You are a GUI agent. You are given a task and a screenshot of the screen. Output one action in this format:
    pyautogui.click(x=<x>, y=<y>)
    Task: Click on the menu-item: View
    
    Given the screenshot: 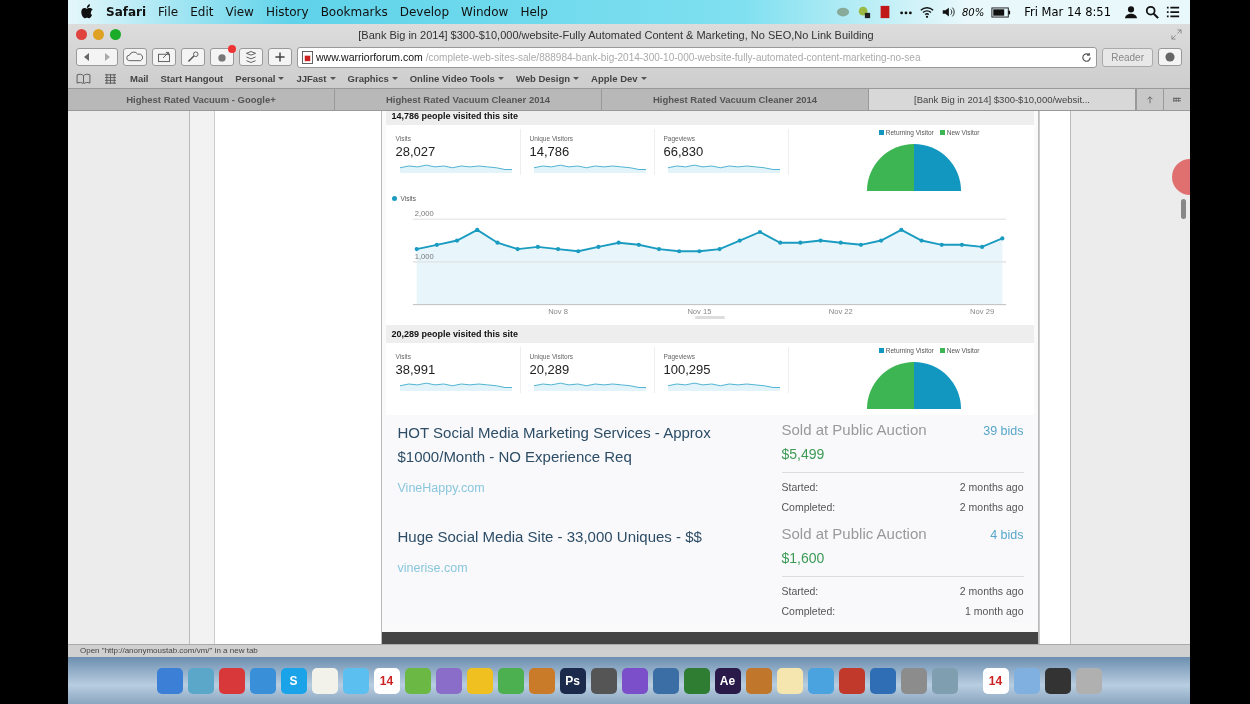 What is the action you would take?
    pyautogui.click(x=239, y=12)
    